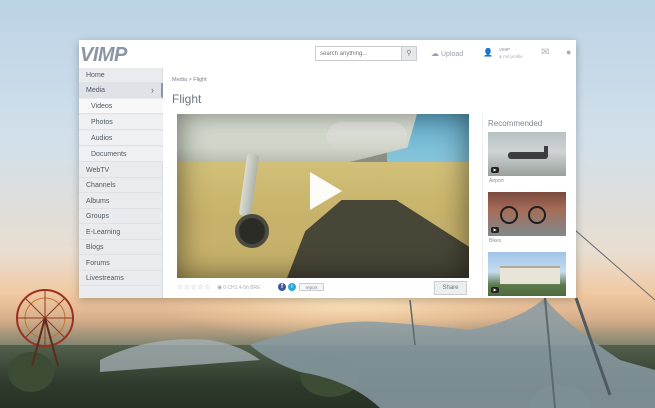  I want to click on sidebar-item-documents: Documents, so click(121, 154).